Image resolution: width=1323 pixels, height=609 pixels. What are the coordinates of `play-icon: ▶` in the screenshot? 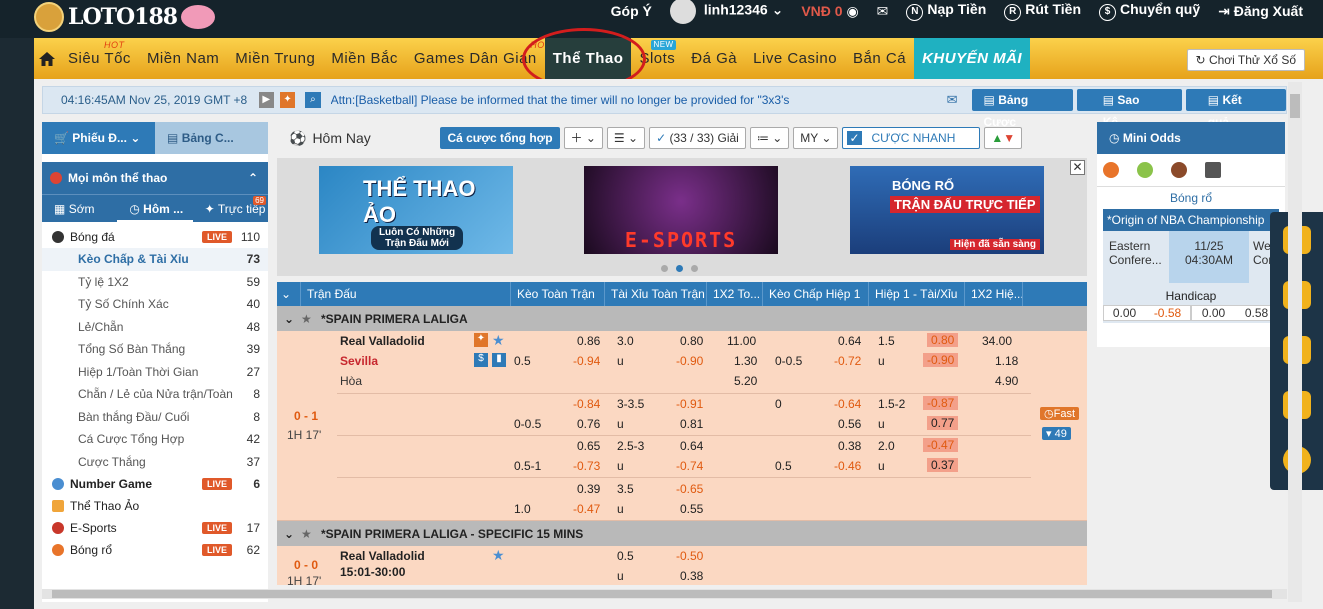 It's located at (266, 100).